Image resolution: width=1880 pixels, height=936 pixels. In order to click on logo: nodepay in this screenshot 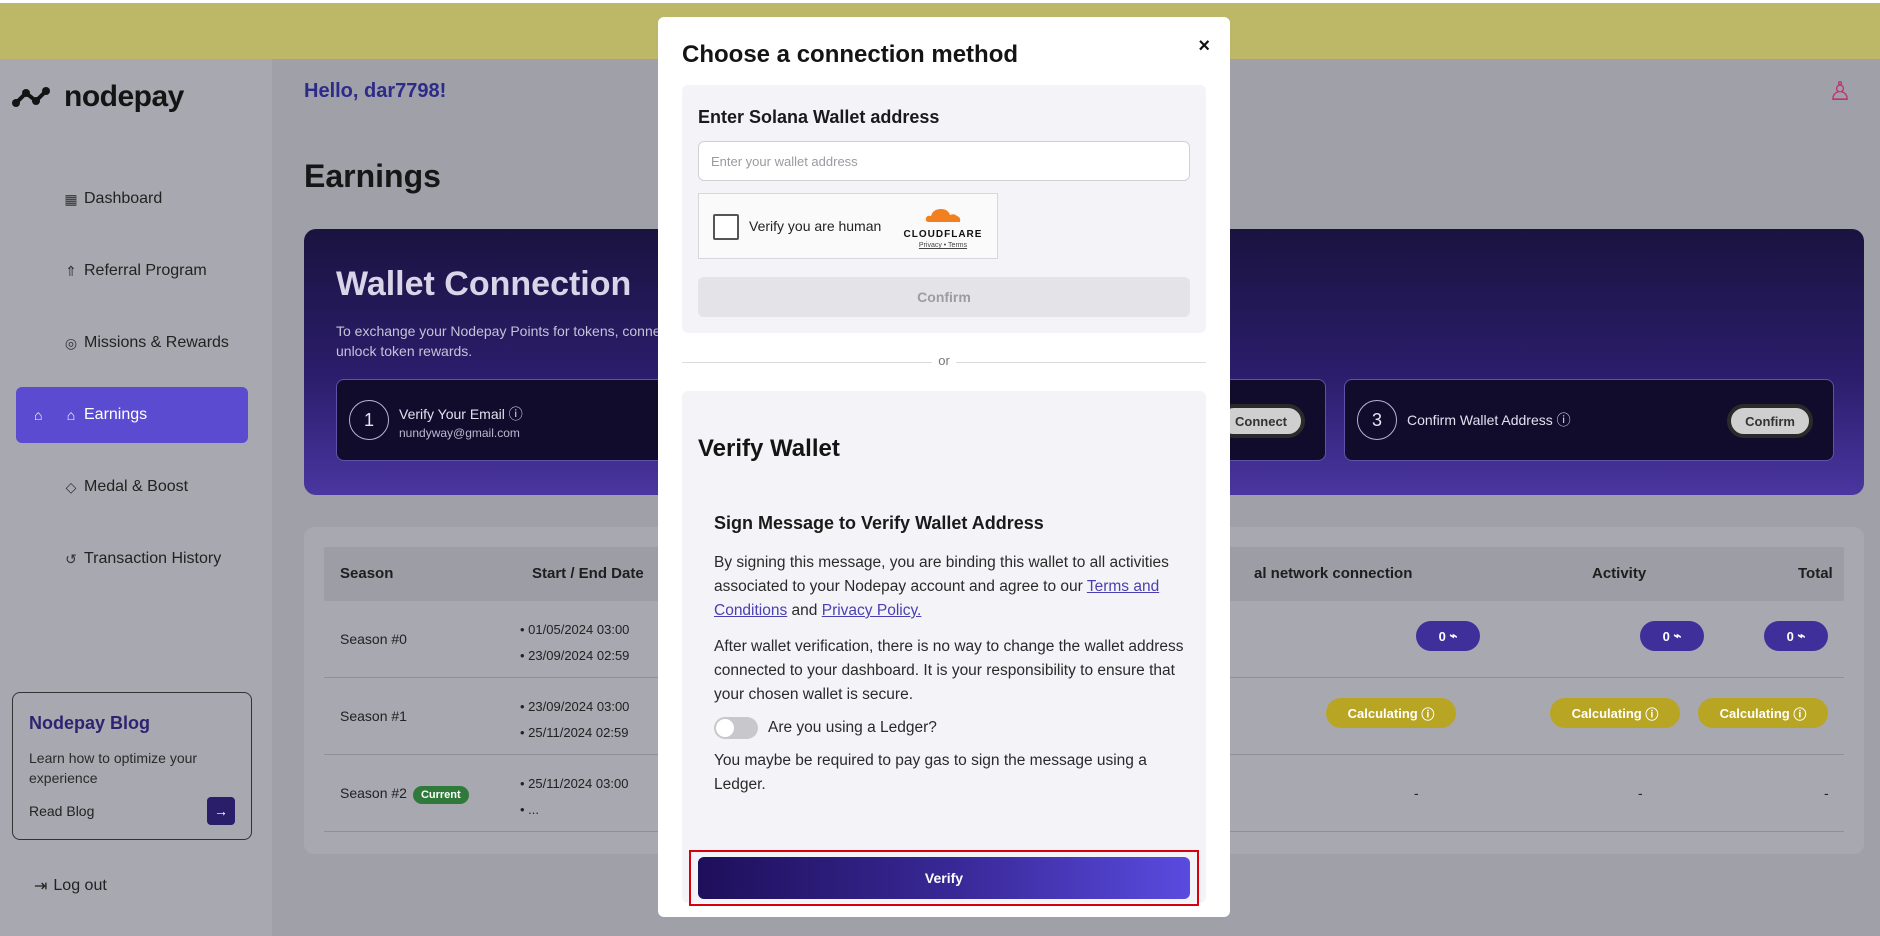, I will do `click(98, 97)`.